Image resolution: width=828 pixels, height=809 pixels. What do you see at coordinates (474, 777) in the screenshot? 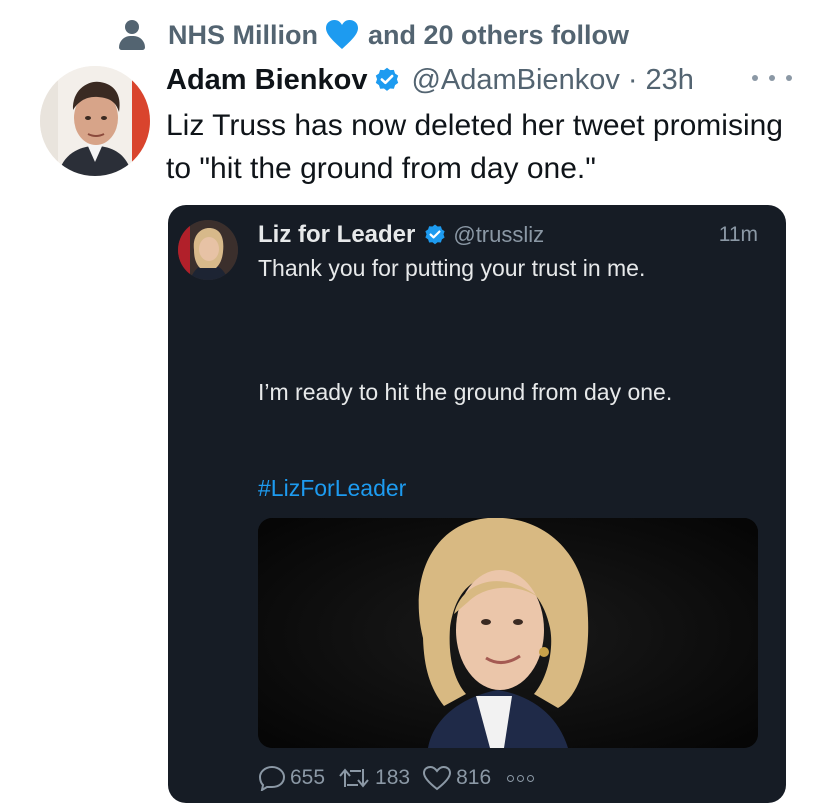
I see `like-count: 816` at bounding box center [474, 777].